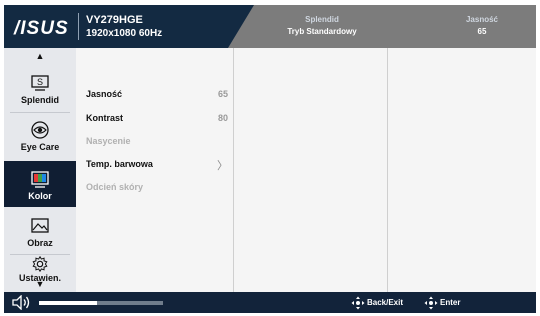  Describe the element at coordinates (322, 31) in the screenshot. I see `splendid-status-value: Tryb Standardowy` at that location.